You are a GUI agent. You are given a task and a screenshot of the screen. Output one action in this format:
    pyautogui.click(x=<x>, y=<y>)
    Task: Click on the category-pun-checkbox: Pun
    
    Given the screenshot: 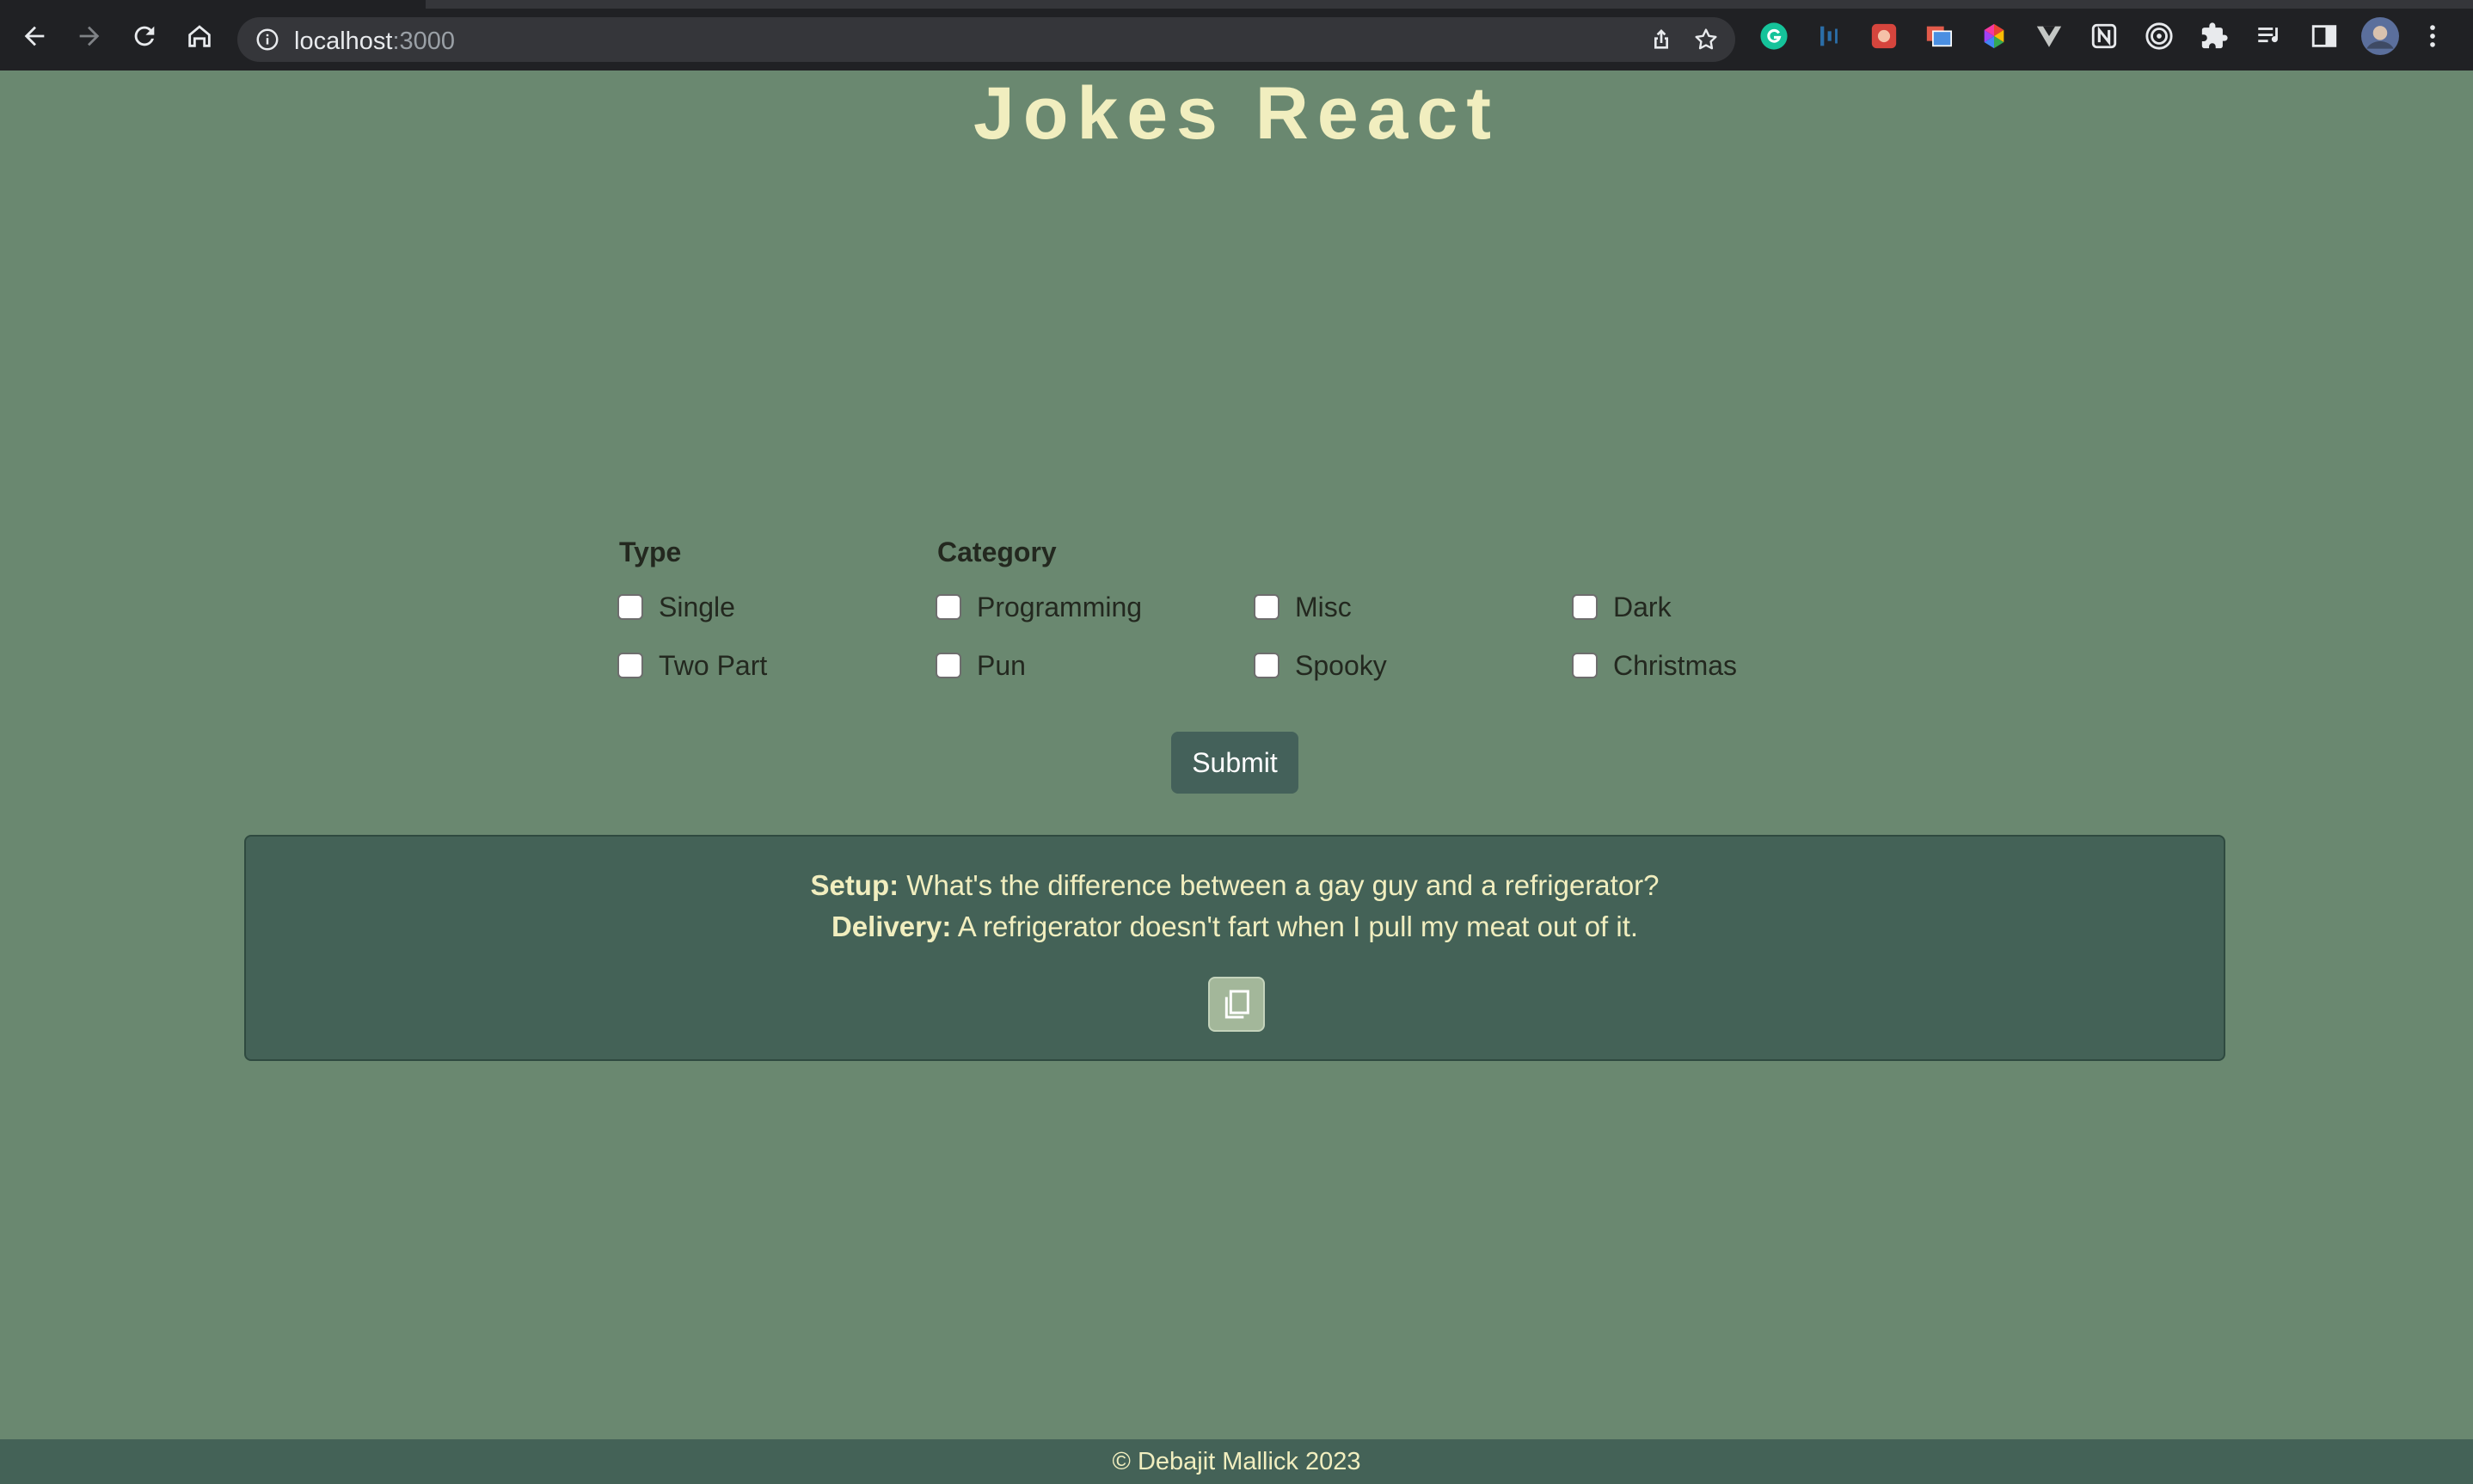 What is the action you would take?
    pyautogui.click(x=981, y=665)
    